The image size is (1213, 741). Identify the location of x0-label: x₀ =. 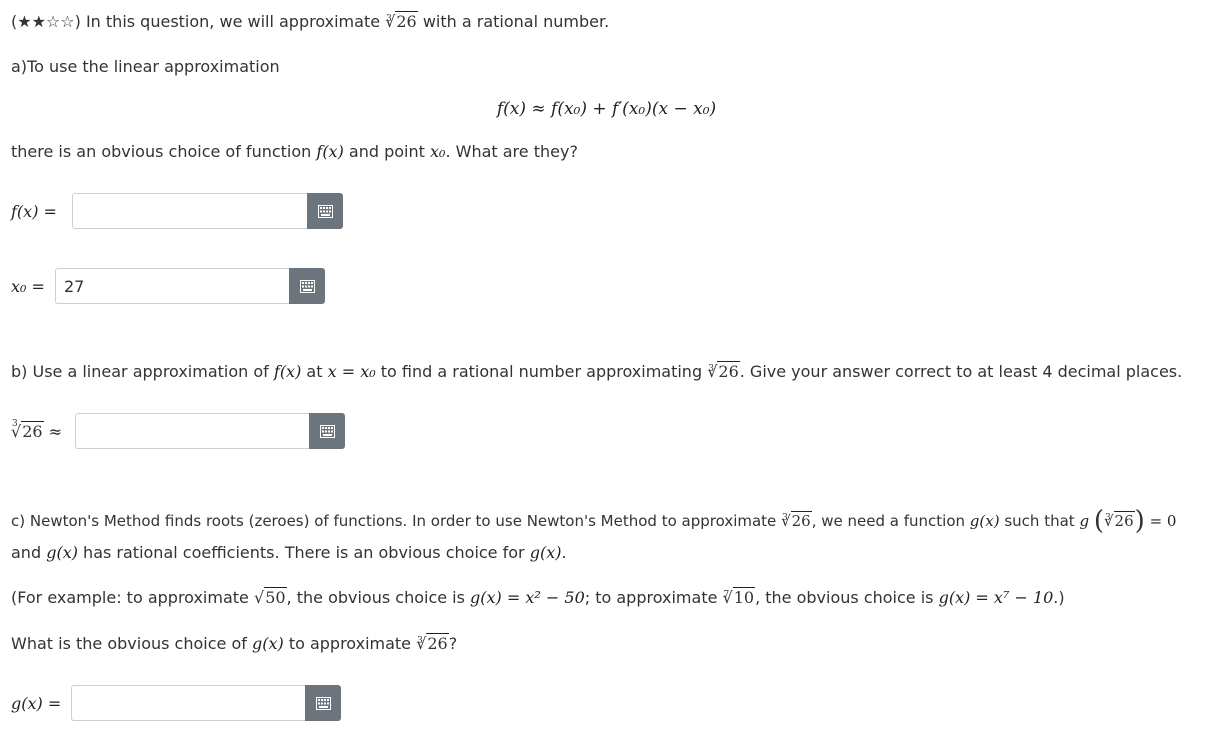
(28, 286).